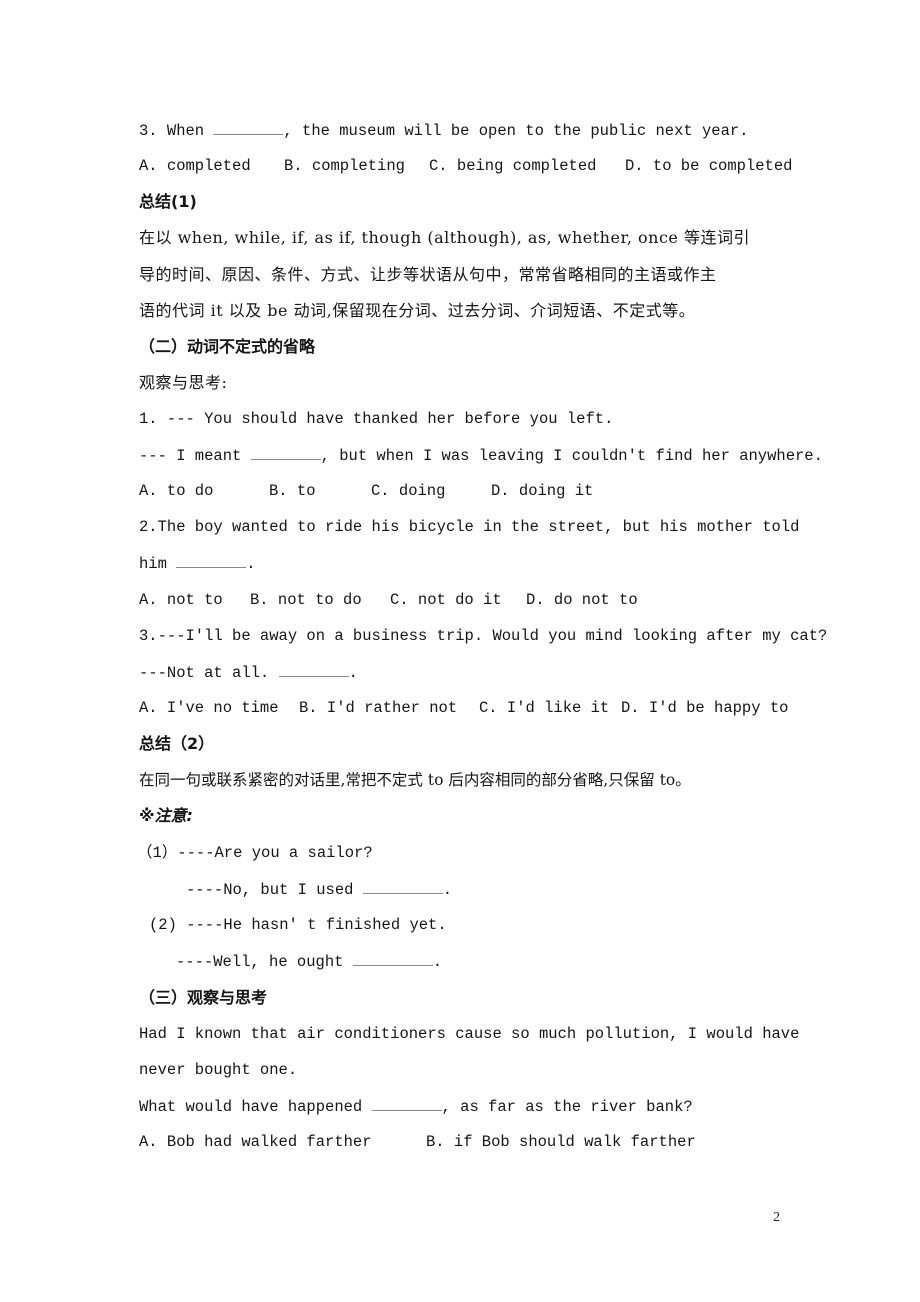 This screenshot has width=920, height=1302. I want to click on option-a: A. not to, so click(181, 600).